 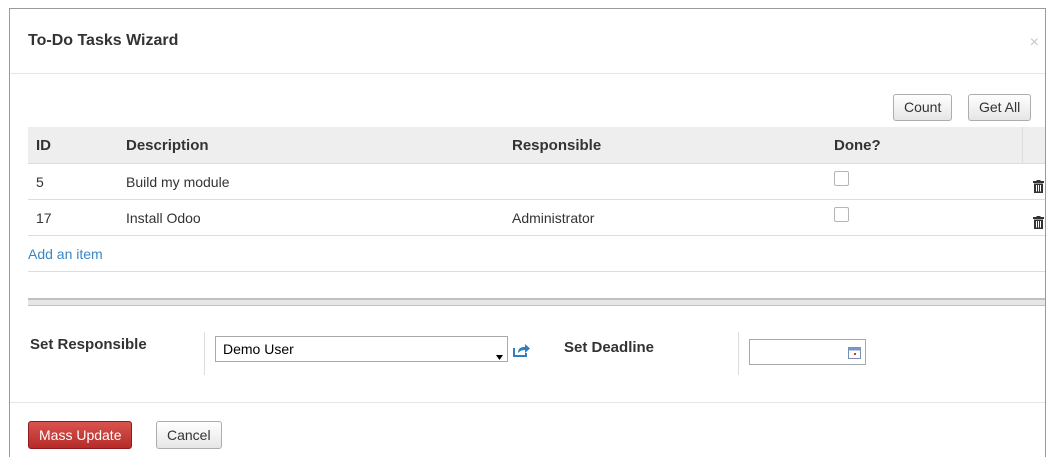 What do you see at coordinates (88, 344) in the screenshot?
I see `set-responsible-label: Set Responsible` at bounding box center [88, 344].